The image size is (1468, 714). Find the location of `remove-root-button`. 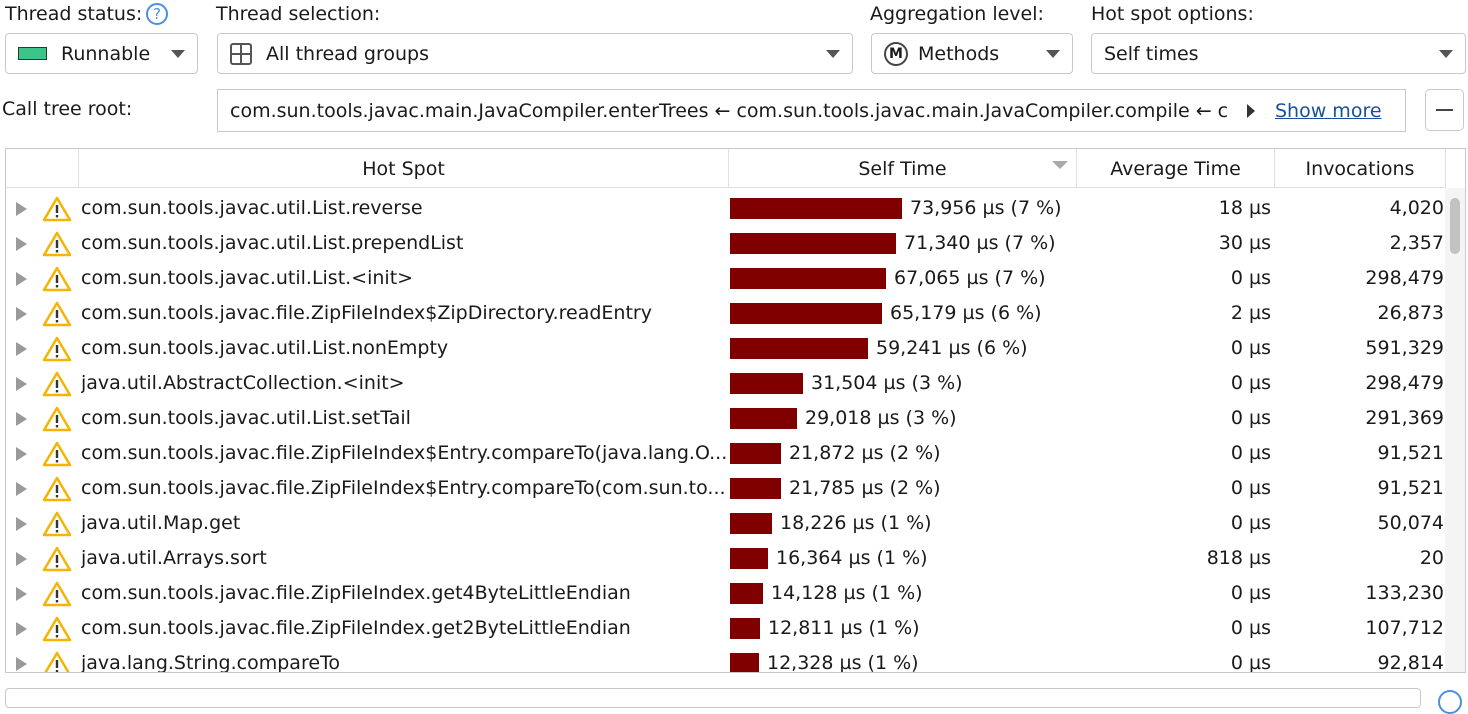

remove-root-button is located at coordinates (1444, 110).